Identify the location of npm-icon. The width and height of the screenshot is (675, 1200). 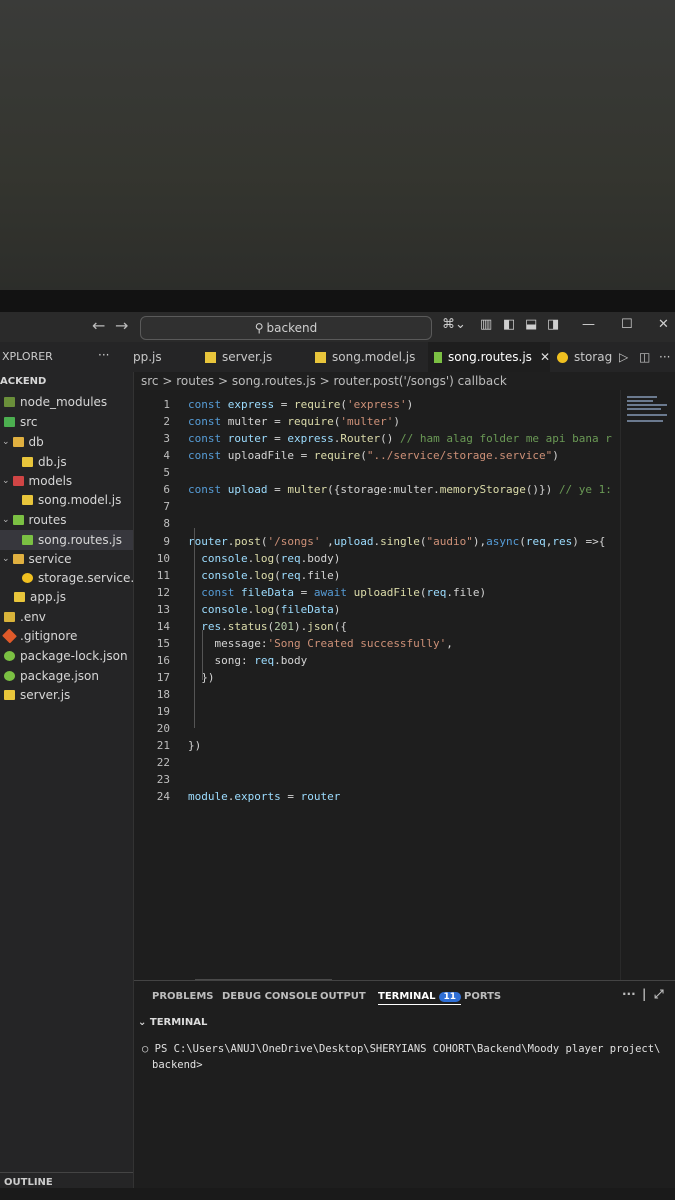
(9, 656).